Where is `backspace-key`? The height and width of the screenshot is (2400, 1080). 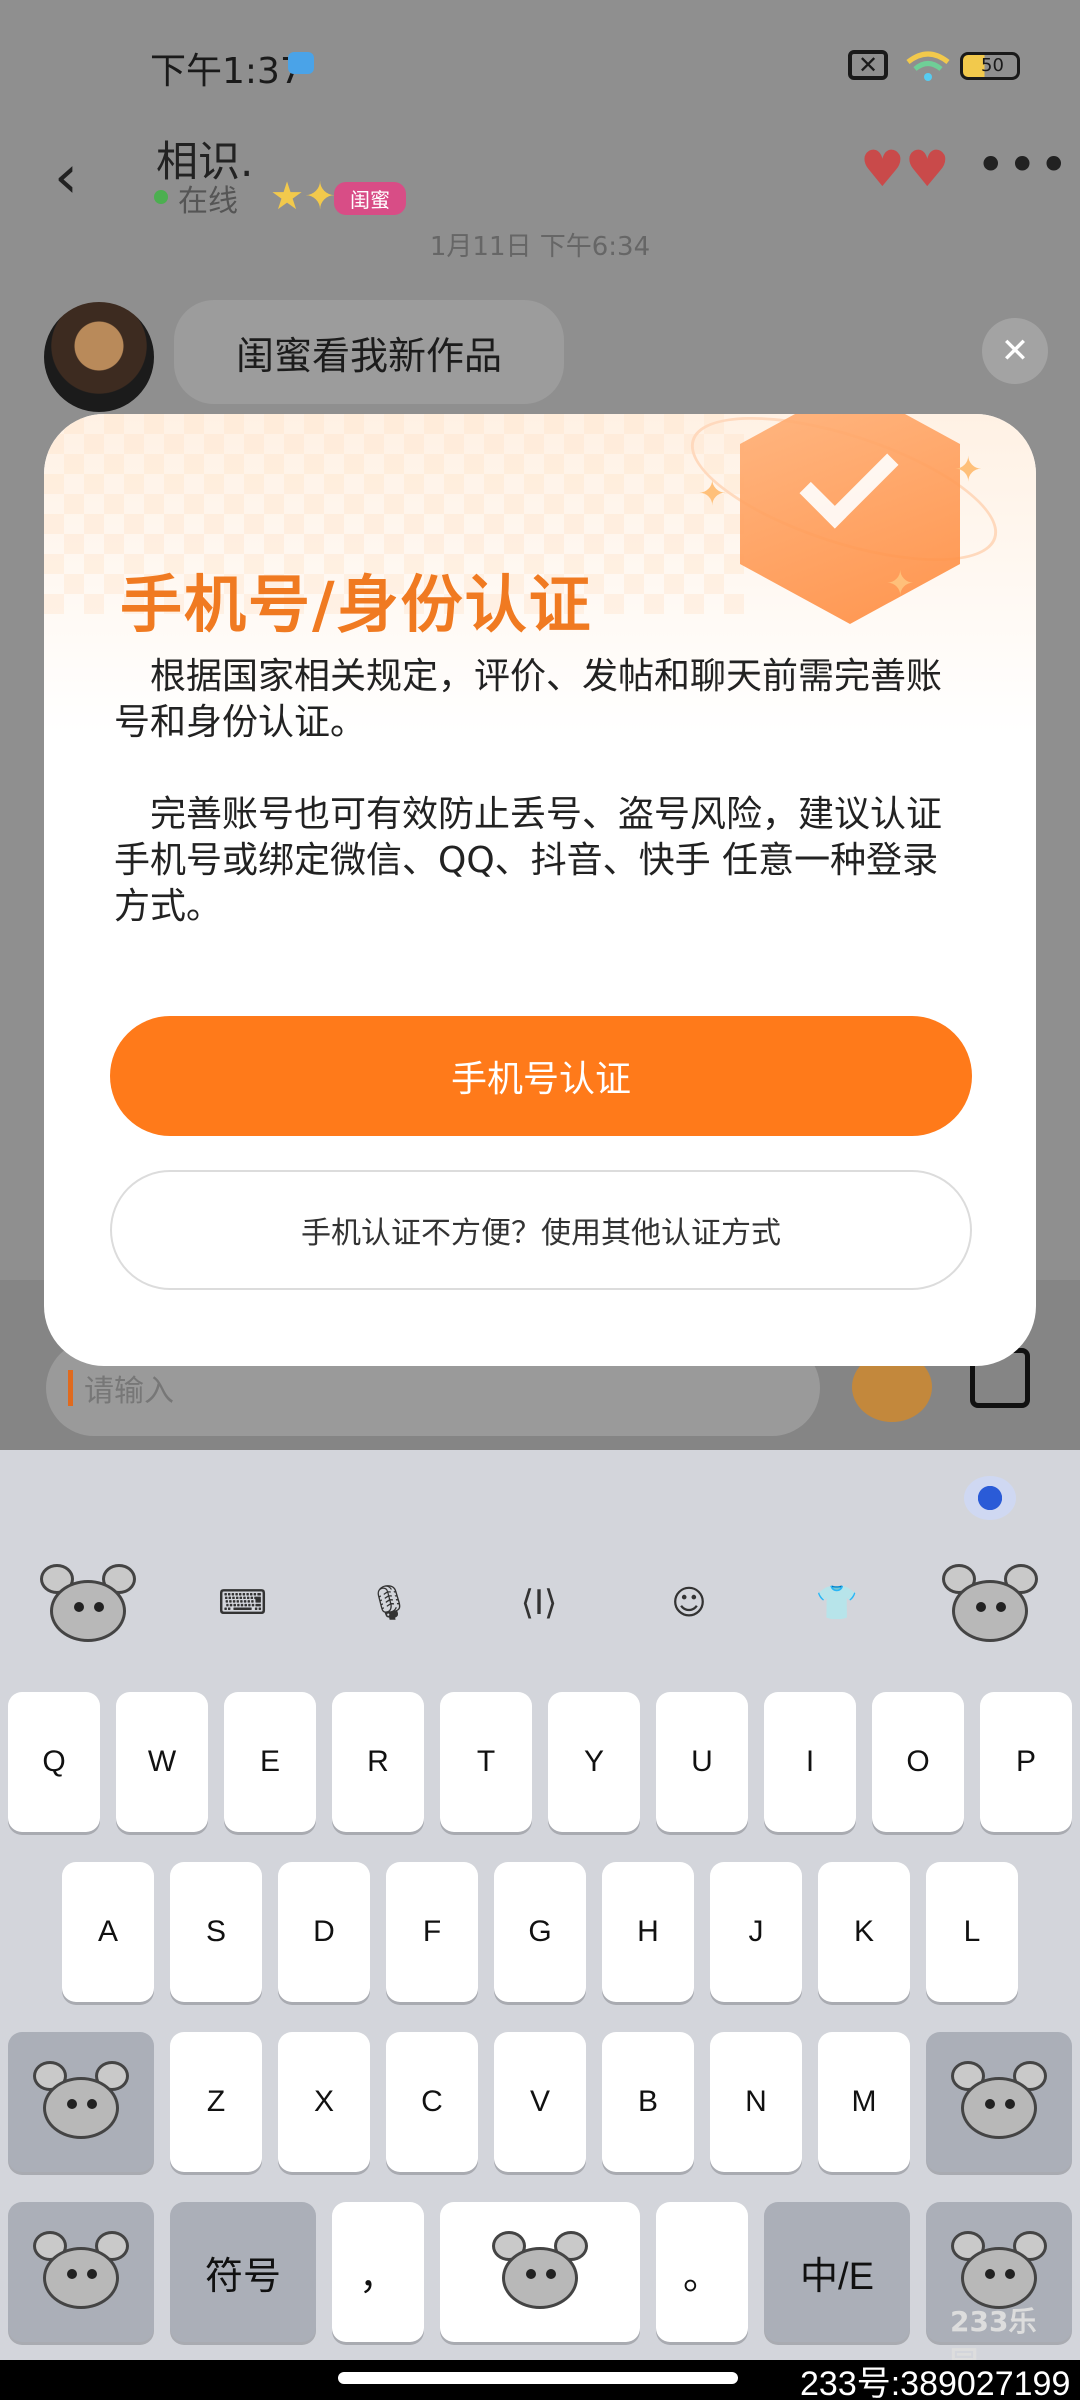
backspace-key is located at coordinates (999, 2102).